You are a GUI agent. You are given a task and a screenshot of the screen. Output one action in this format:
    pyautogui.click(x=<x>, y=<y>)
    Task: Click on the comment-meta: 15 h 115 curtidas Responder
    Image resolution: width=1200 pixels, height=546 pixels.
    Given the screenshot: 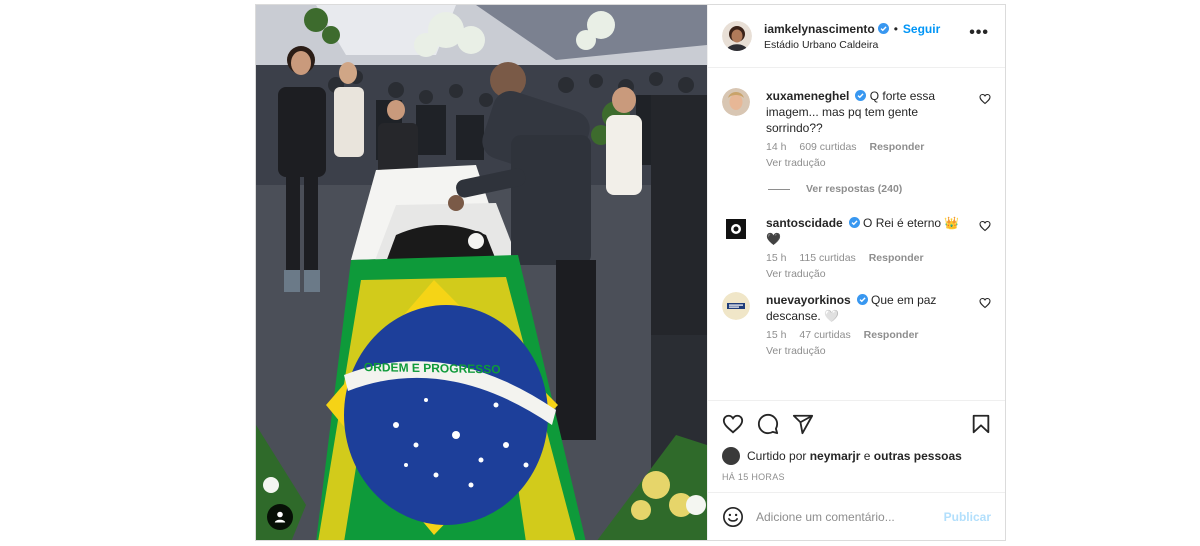 What is the action you would take?
    pyautogui.click(x=871, y=258)
    